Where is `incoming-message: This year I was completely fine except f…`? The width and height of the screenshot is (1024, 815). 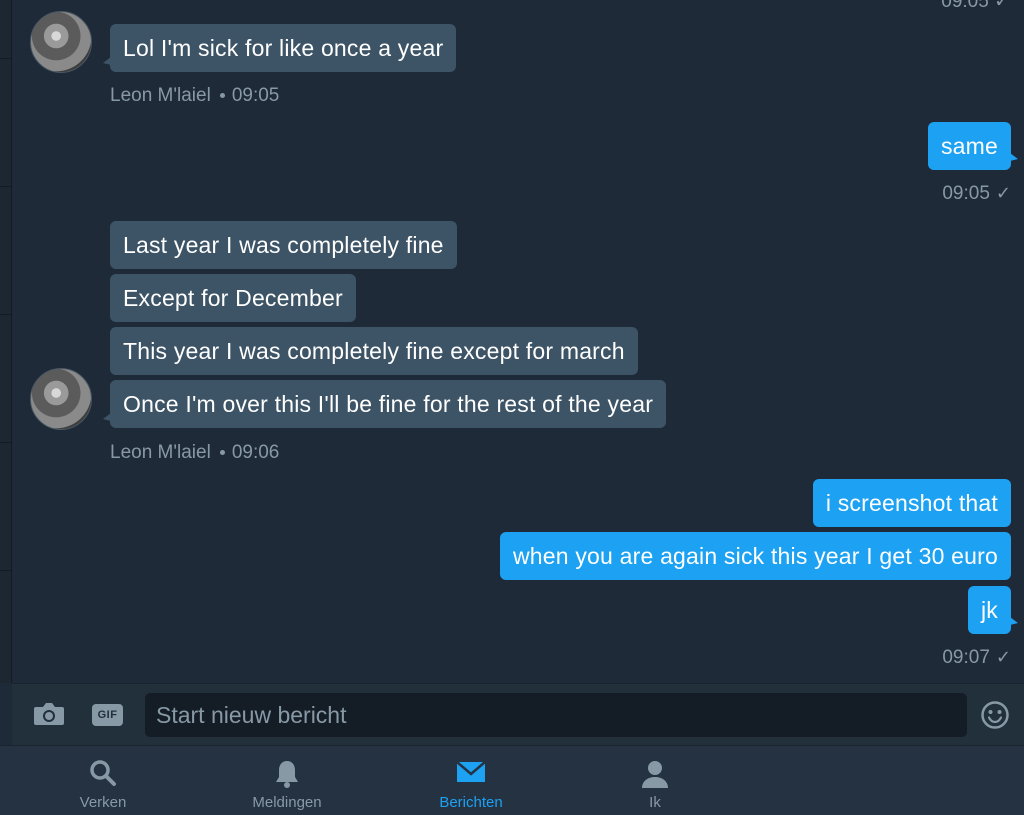
incoming-message: This year I was completely fine except f… is located at coordinates (374, 351).